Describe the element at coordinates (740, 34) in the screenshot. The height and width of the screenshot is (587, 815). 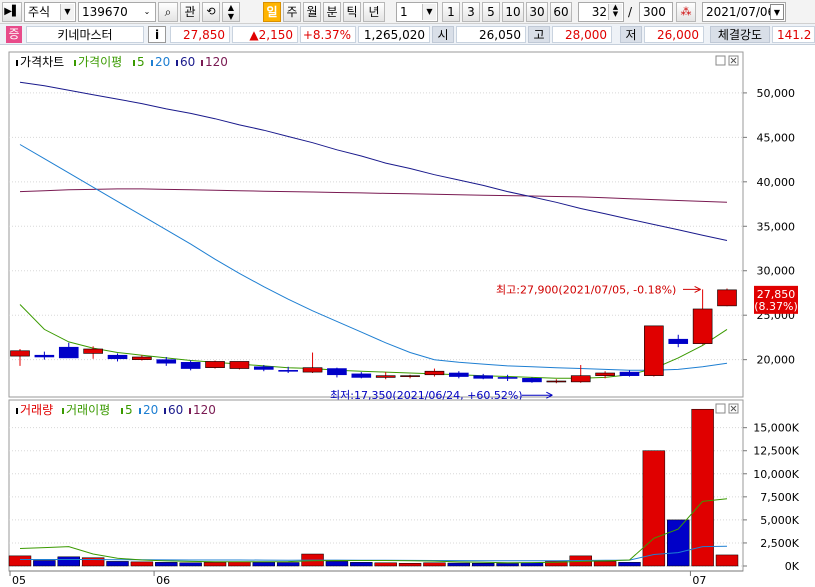
I see `strength-label: 체결강도` at that location.